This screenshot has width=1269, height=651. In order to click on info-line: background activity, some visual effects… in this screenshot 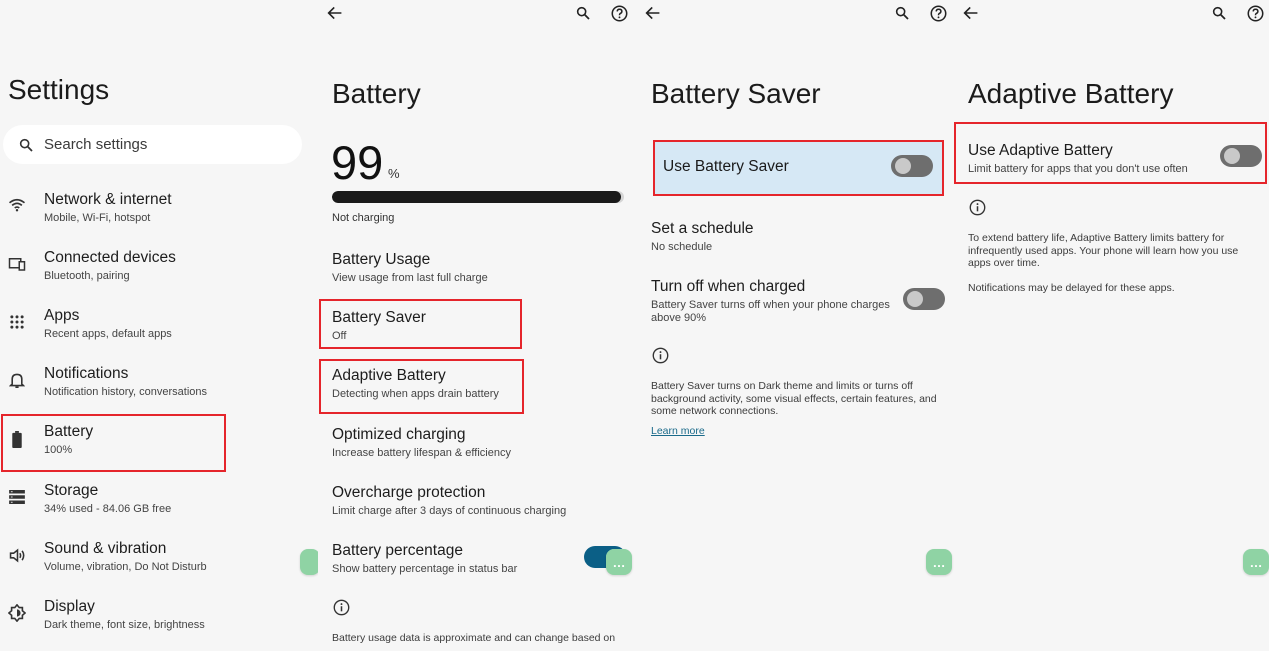, I will do `click(794, 398)`.